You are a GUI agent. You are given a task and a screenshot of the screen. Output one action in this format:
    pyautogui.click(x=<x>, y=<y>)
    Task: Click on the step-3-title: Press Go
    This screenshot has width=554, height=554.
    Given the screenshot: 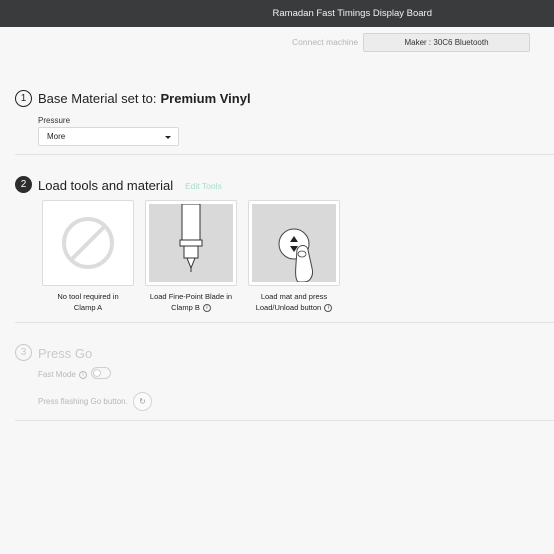 What is the action you would take?
    pyautogui.click(x=65, y=353)
    